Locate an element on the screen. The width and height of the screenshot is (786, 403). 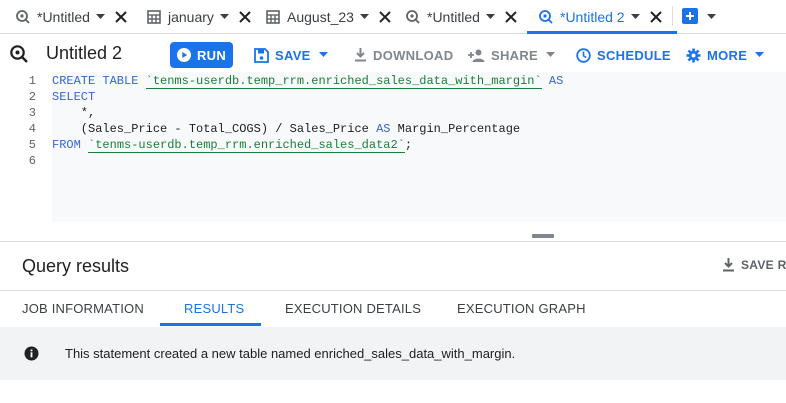
save-button: SAVE is located at coordinates (291, 55).